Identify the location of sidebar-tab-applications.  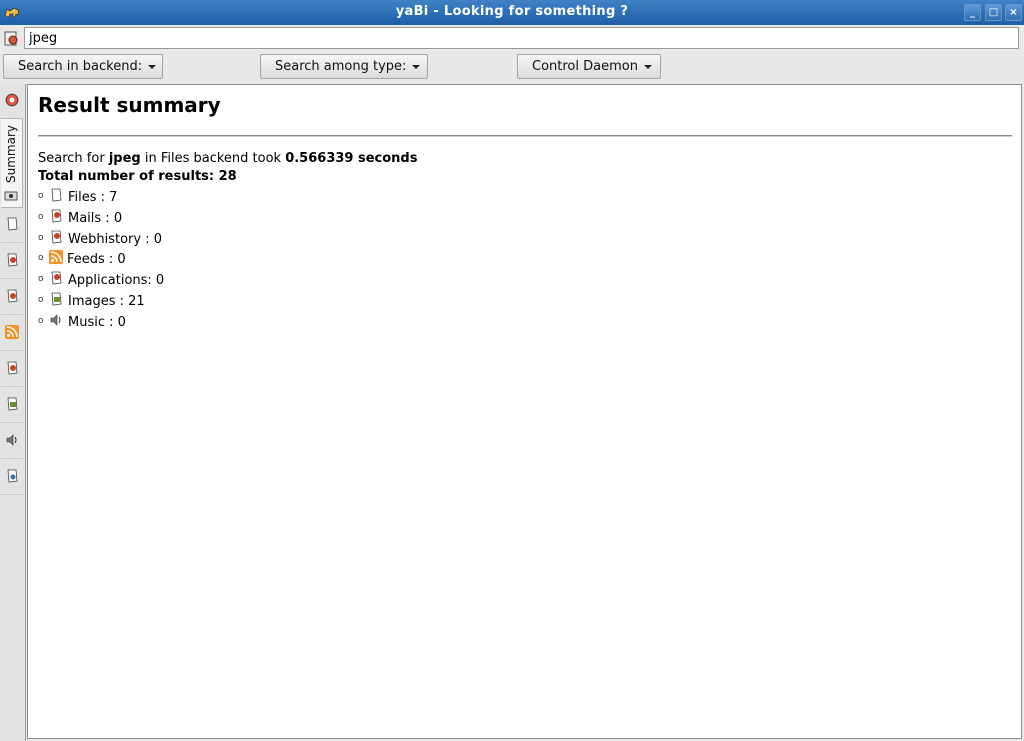
(12, 369).